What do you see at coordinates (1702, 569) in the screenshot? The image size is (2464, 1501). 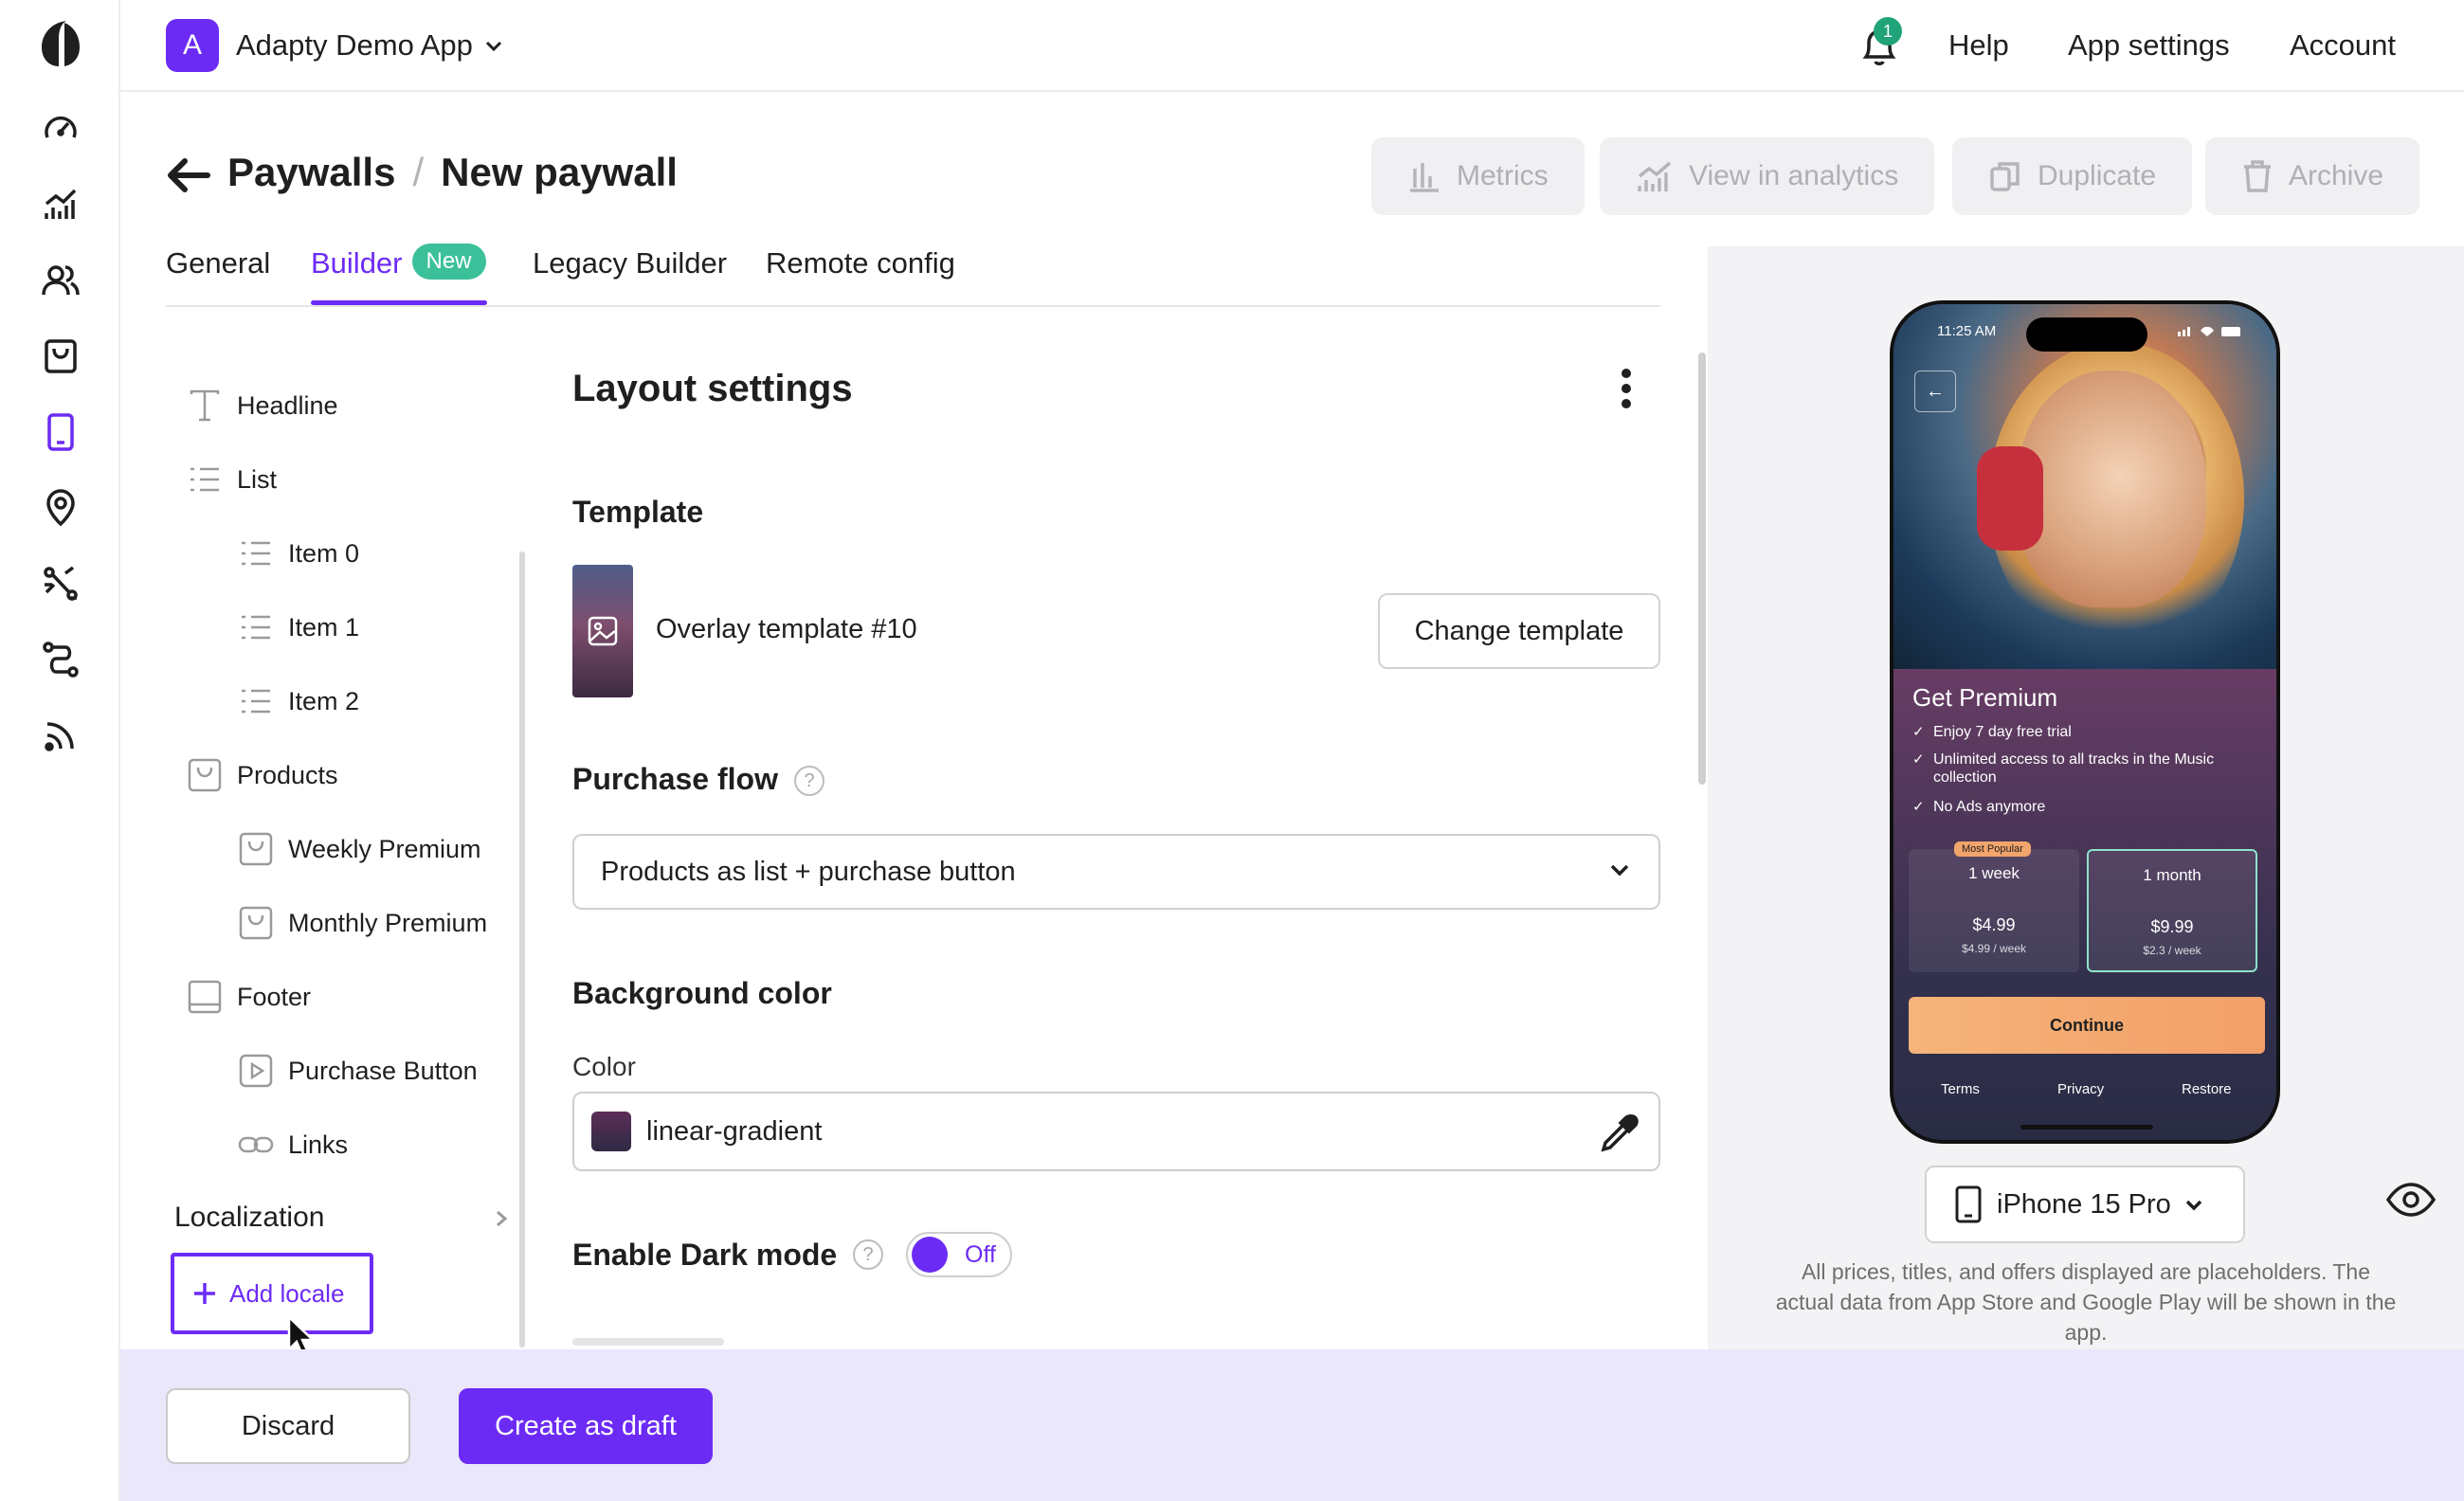 I see `settings-scrollbar` at bounding box center [1702, 569].